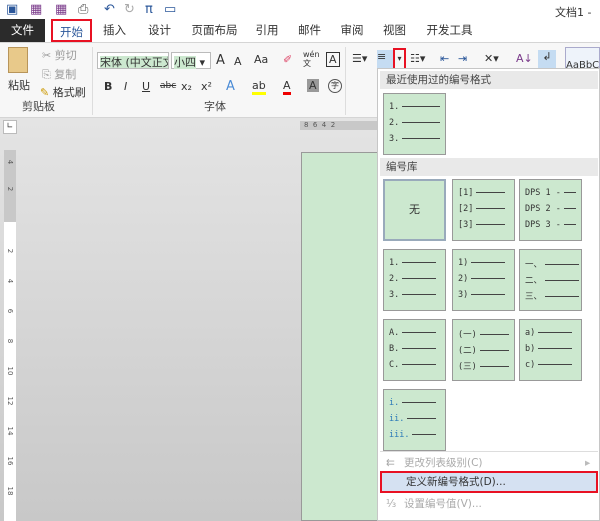  I want to click on ruler-number: 4, so click(10, 162).